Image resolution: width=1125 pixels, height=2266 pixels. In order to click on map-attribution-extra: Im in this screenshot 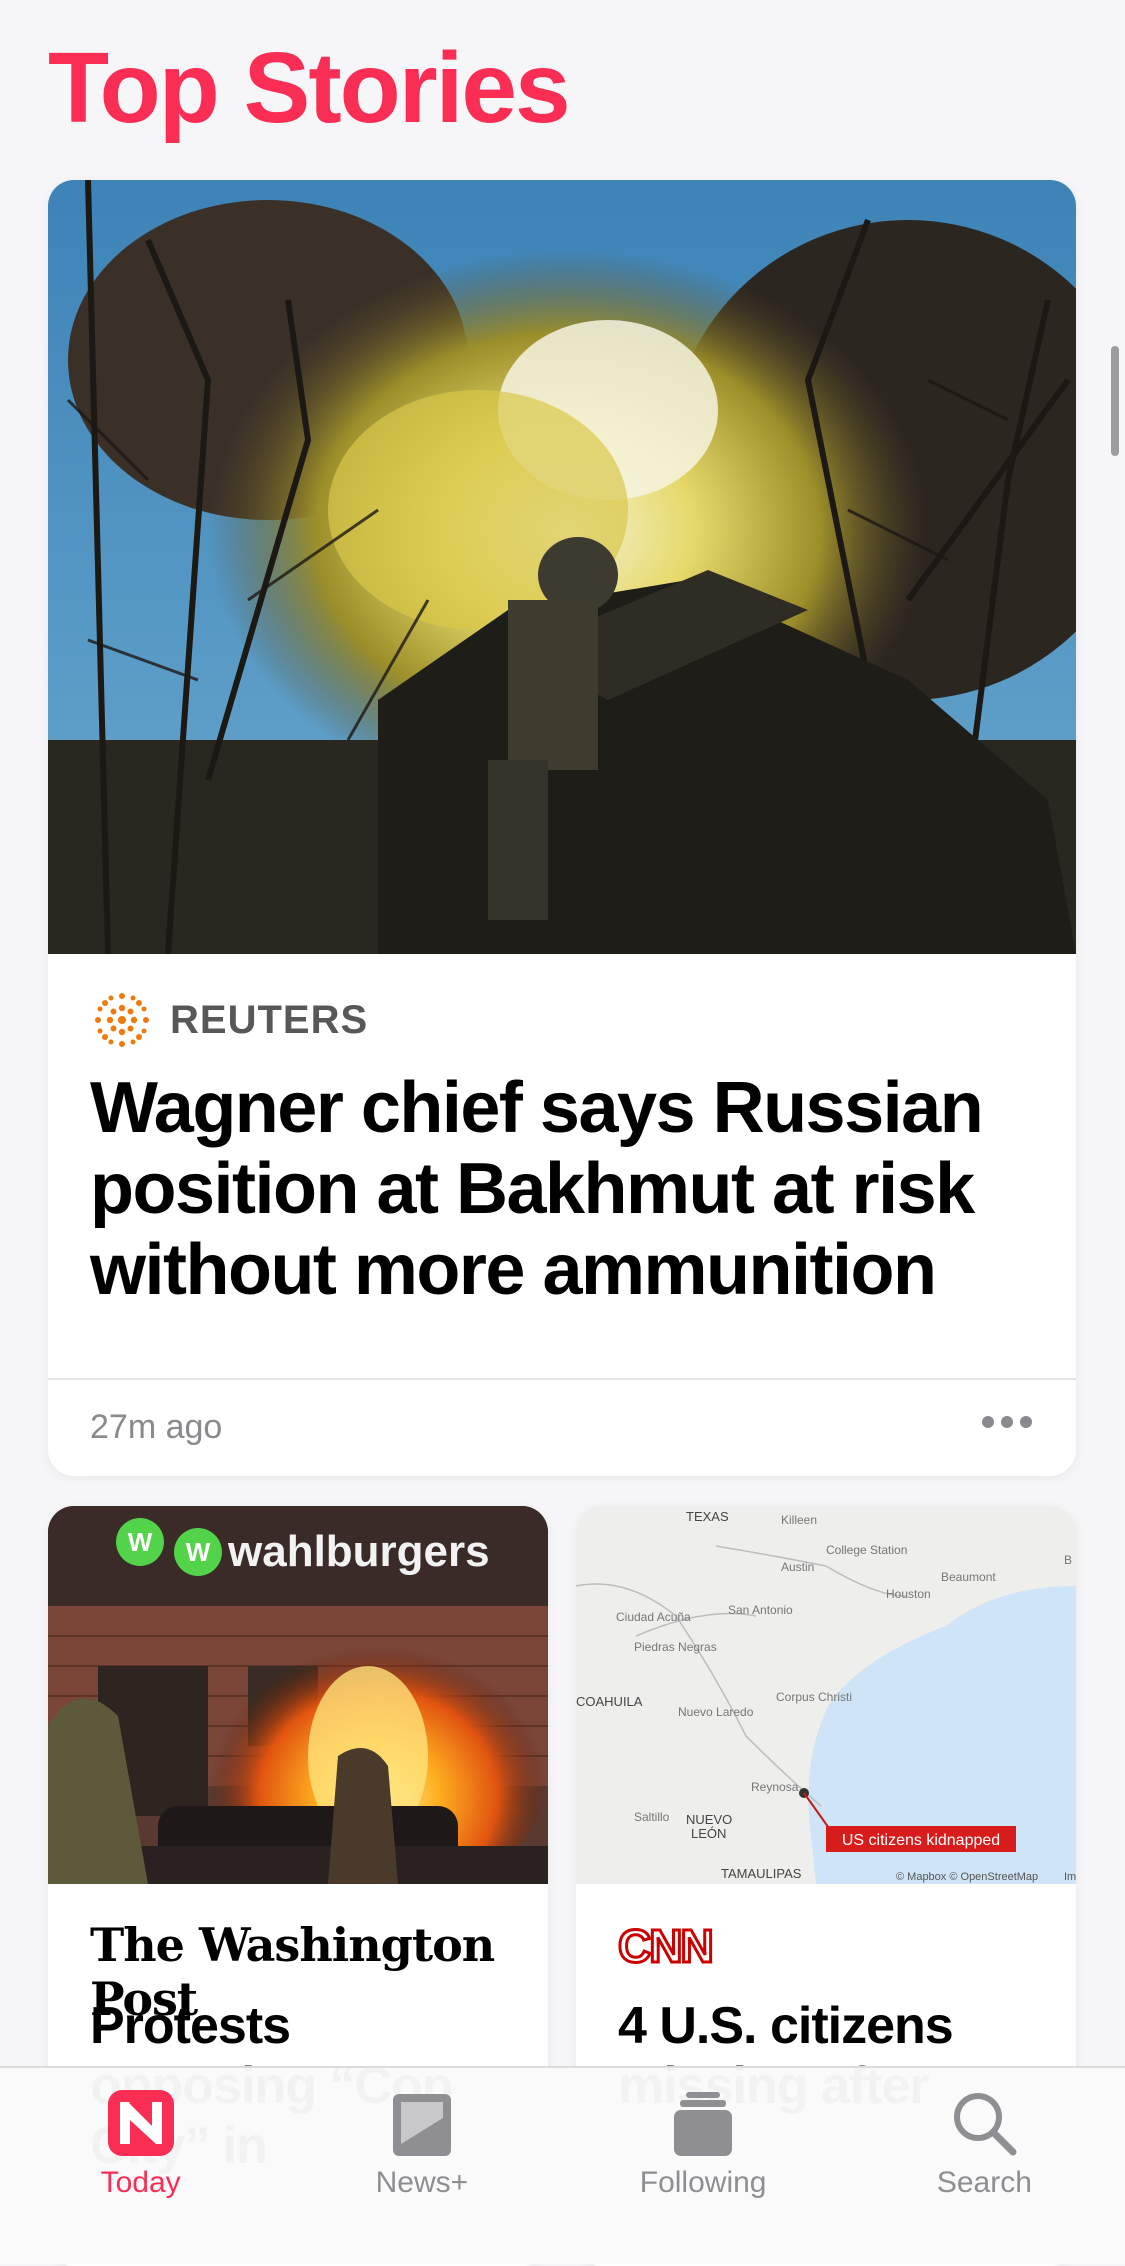, I will do `click(1070, 1877)`.